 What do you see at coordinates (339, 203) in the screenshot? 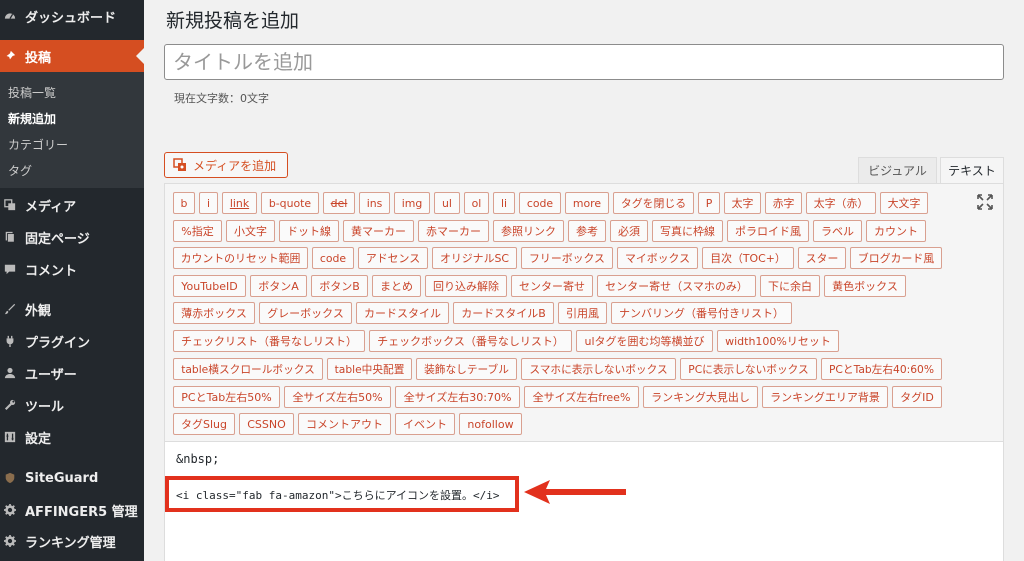
I see `quicktag-button: del` at bounding box center [339, 203].